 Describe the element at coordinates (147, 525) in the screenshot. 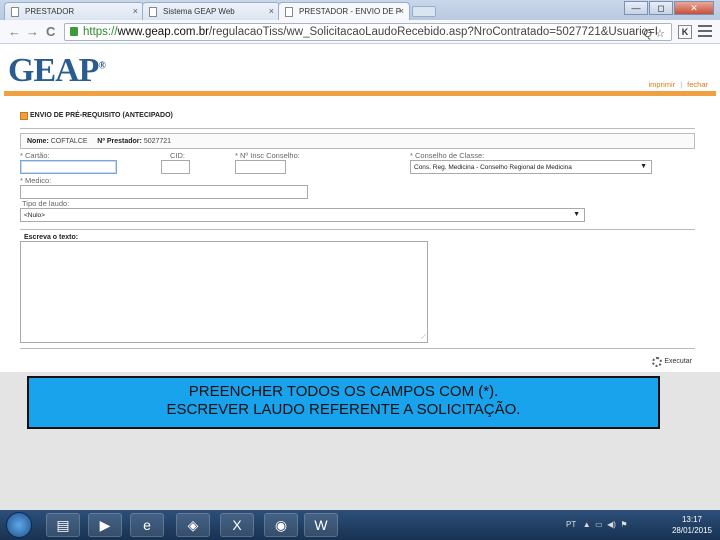

I see `internet-explorer-icon: e` at that location.